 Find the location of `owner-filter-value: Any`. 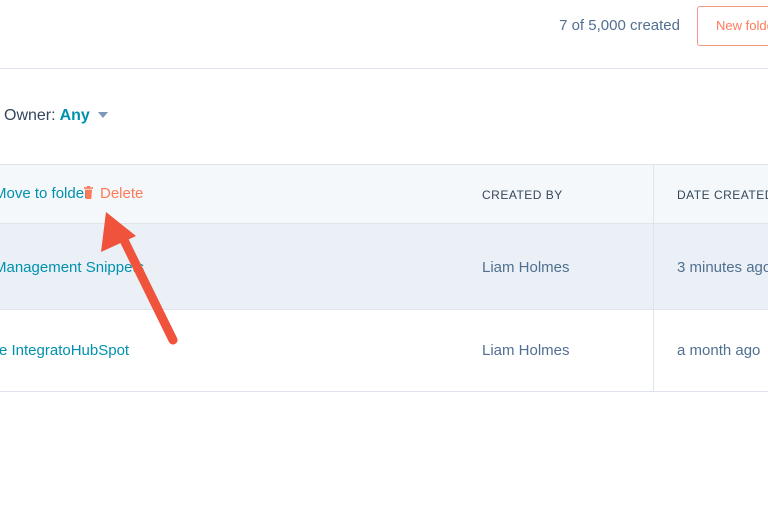

owner-filter-value: Any is located at coordinates (75, 115).